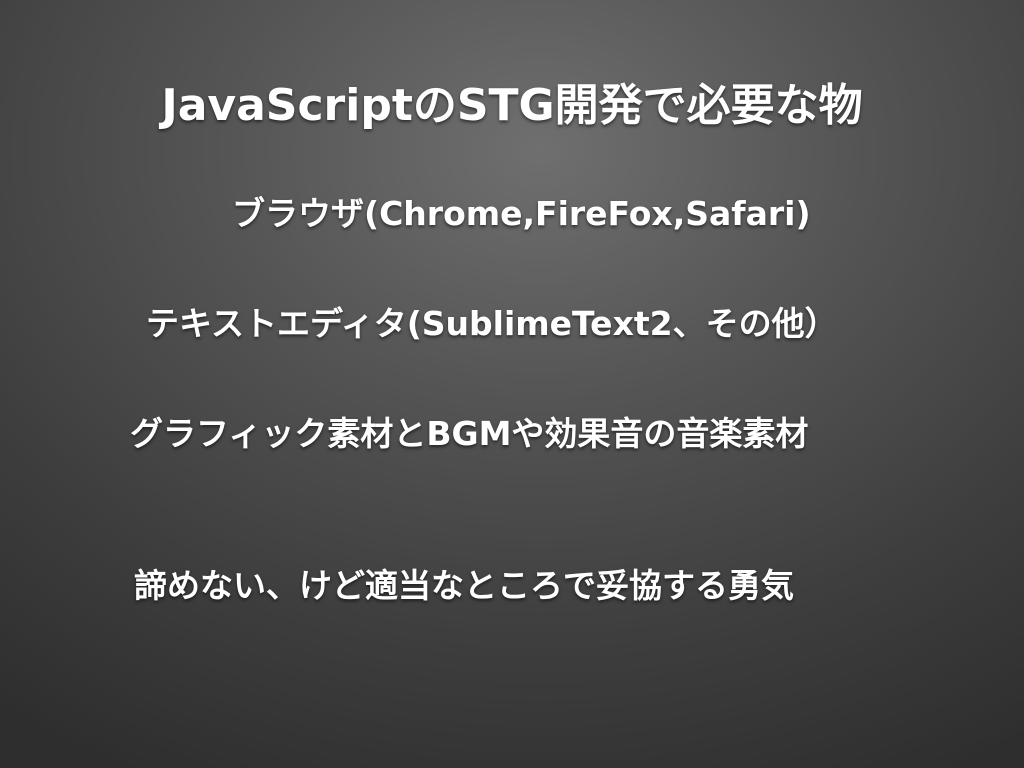  What do you see at coordinates (492, 323) in the screenshot?
I see `item-text-editor: テキストエディタ(SublimeText2、その他）` at bounding box center [492, 323].